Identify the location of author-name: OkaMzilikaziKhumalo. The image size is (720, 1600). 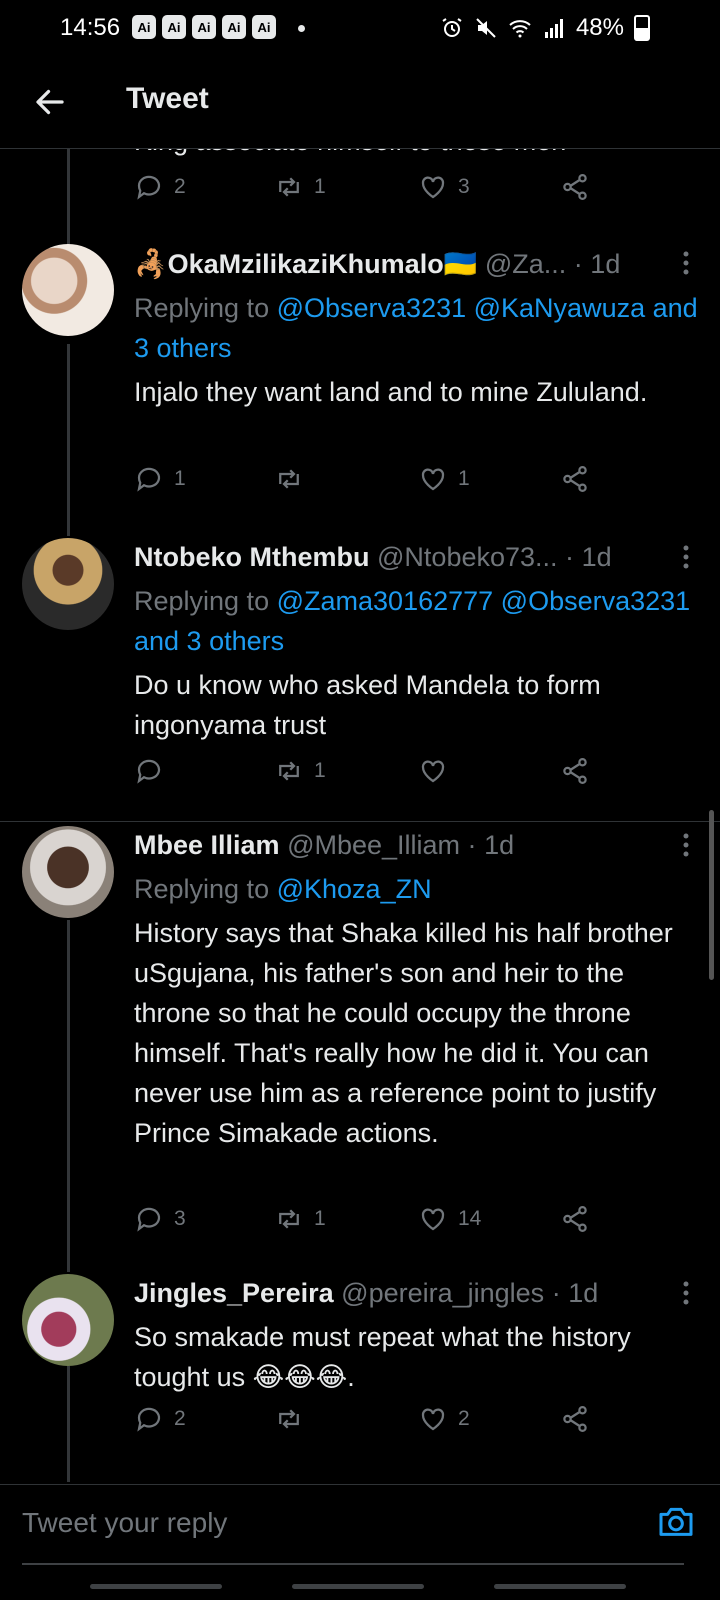
(306, 264).